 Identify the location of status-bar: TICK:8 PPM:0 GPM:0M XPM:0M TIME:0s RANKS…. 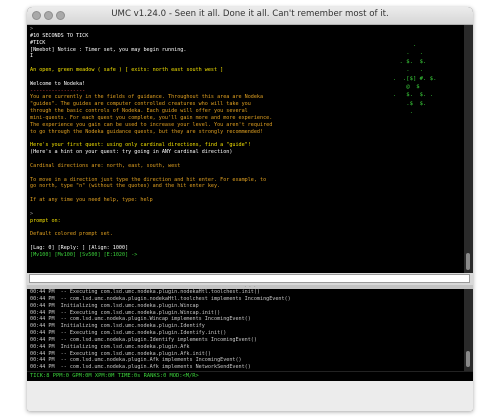
(250, 376).